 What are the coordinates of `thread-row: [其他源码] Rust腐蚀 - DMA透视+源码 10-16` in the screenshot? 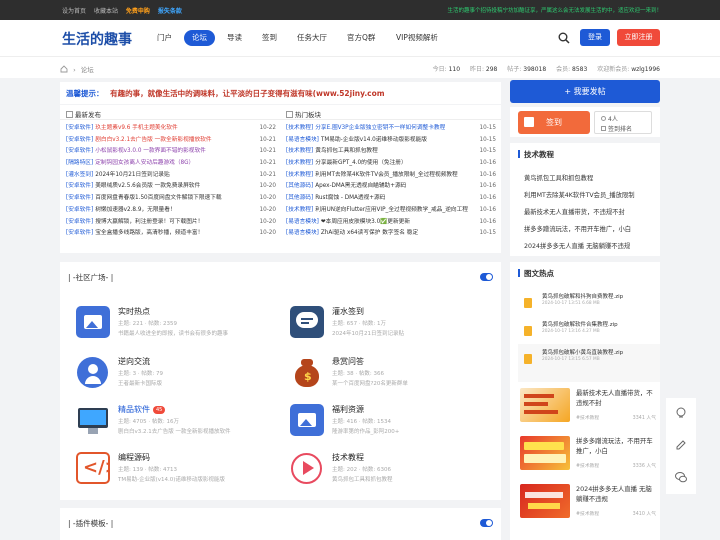 It's located at (391, 199).